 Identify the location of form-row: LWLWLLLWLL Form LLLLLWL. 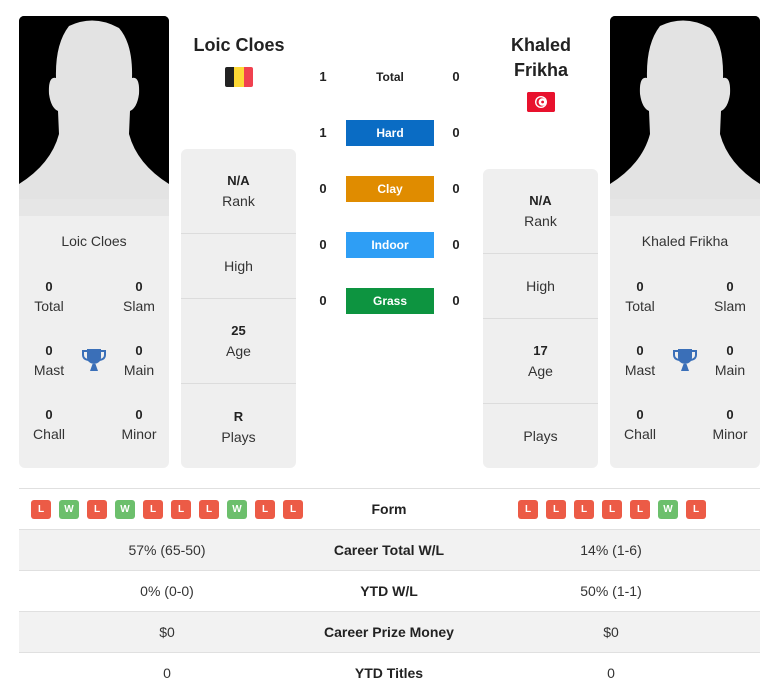
(389, 509).